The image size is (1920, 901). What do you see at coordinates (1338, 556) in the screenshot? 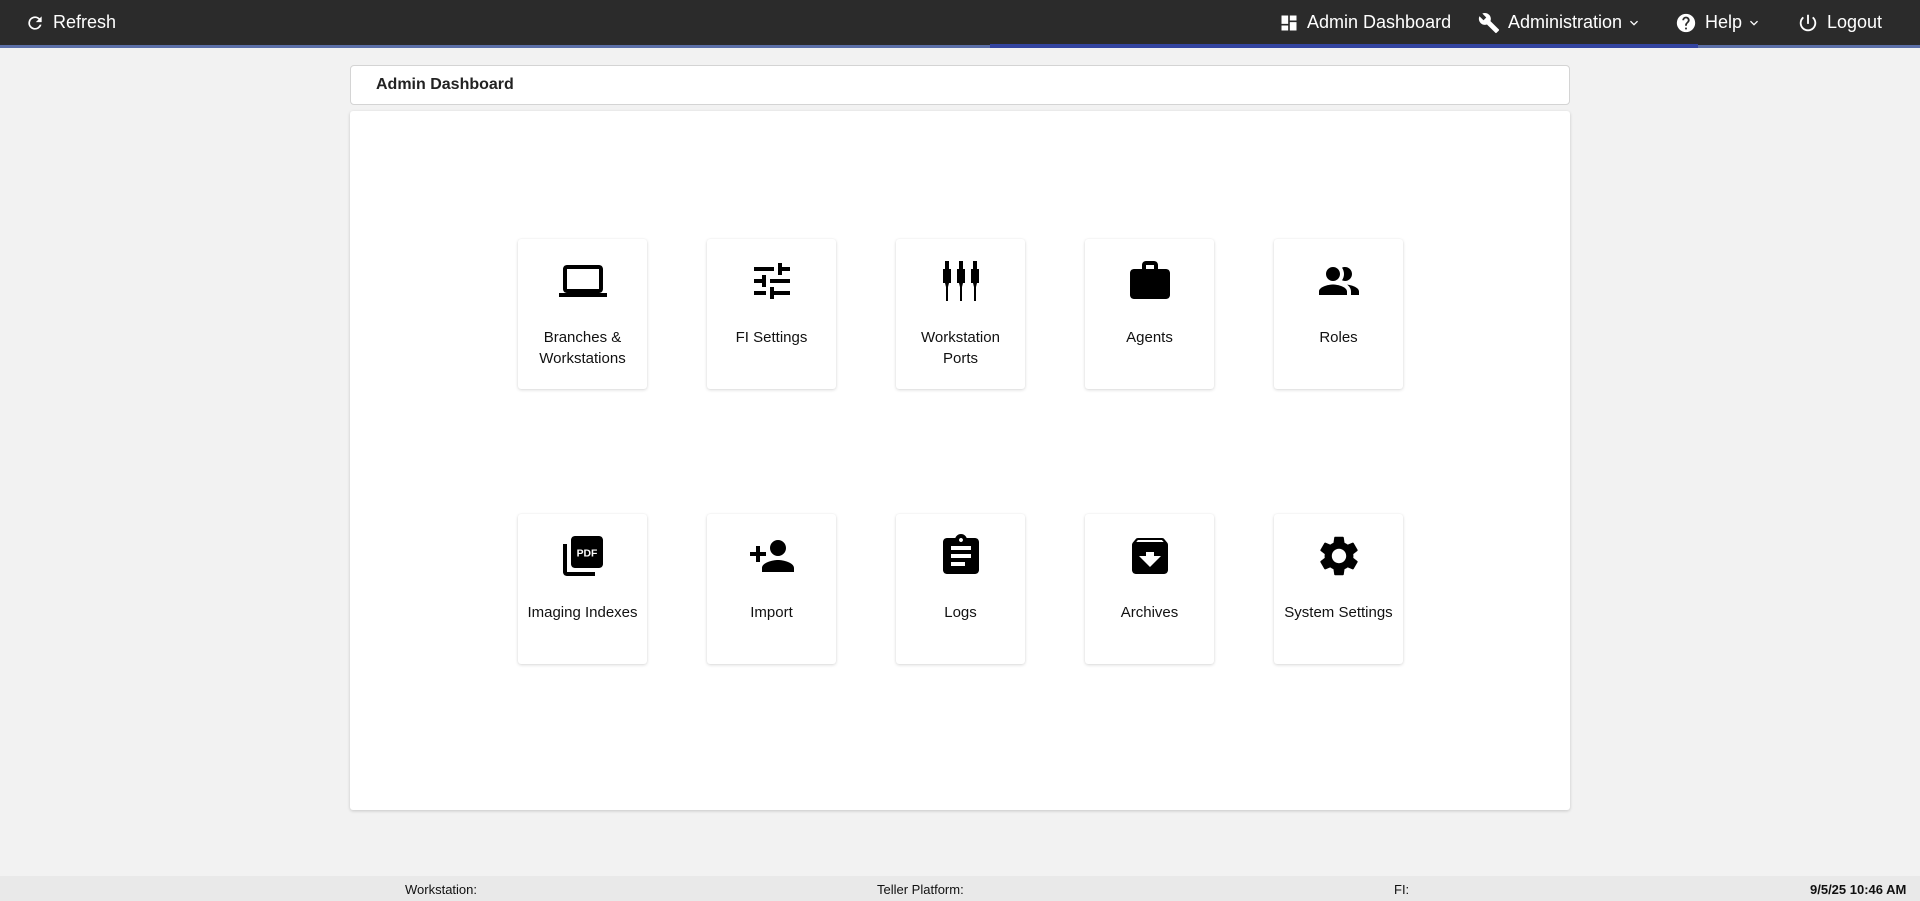
I see `gear-icon` at bounding box center [1338, 556].